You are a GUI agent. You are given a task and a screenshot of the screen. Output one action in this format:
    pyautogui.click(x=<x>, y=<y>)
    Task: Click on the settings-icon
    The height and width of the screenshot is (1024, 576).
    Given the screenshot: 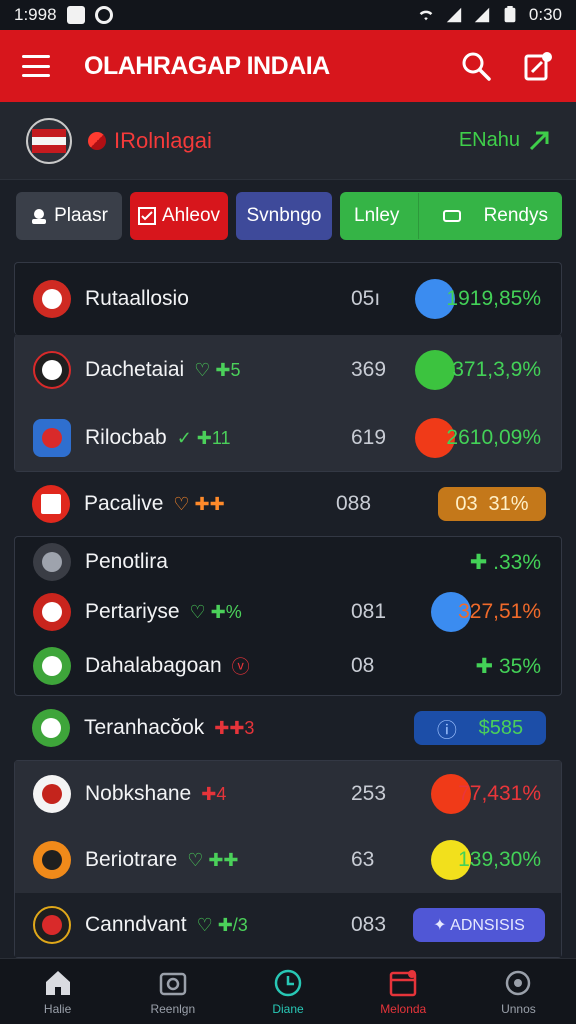 What is the action you would take?
    pyautogui.click(x=518, y=982)
    